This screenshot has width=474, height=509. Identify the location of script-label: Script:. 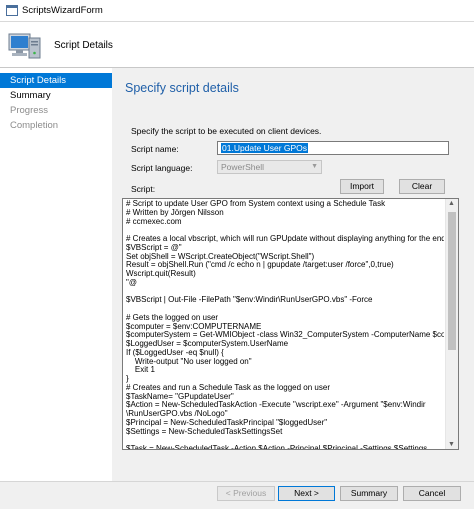
(143, 189).